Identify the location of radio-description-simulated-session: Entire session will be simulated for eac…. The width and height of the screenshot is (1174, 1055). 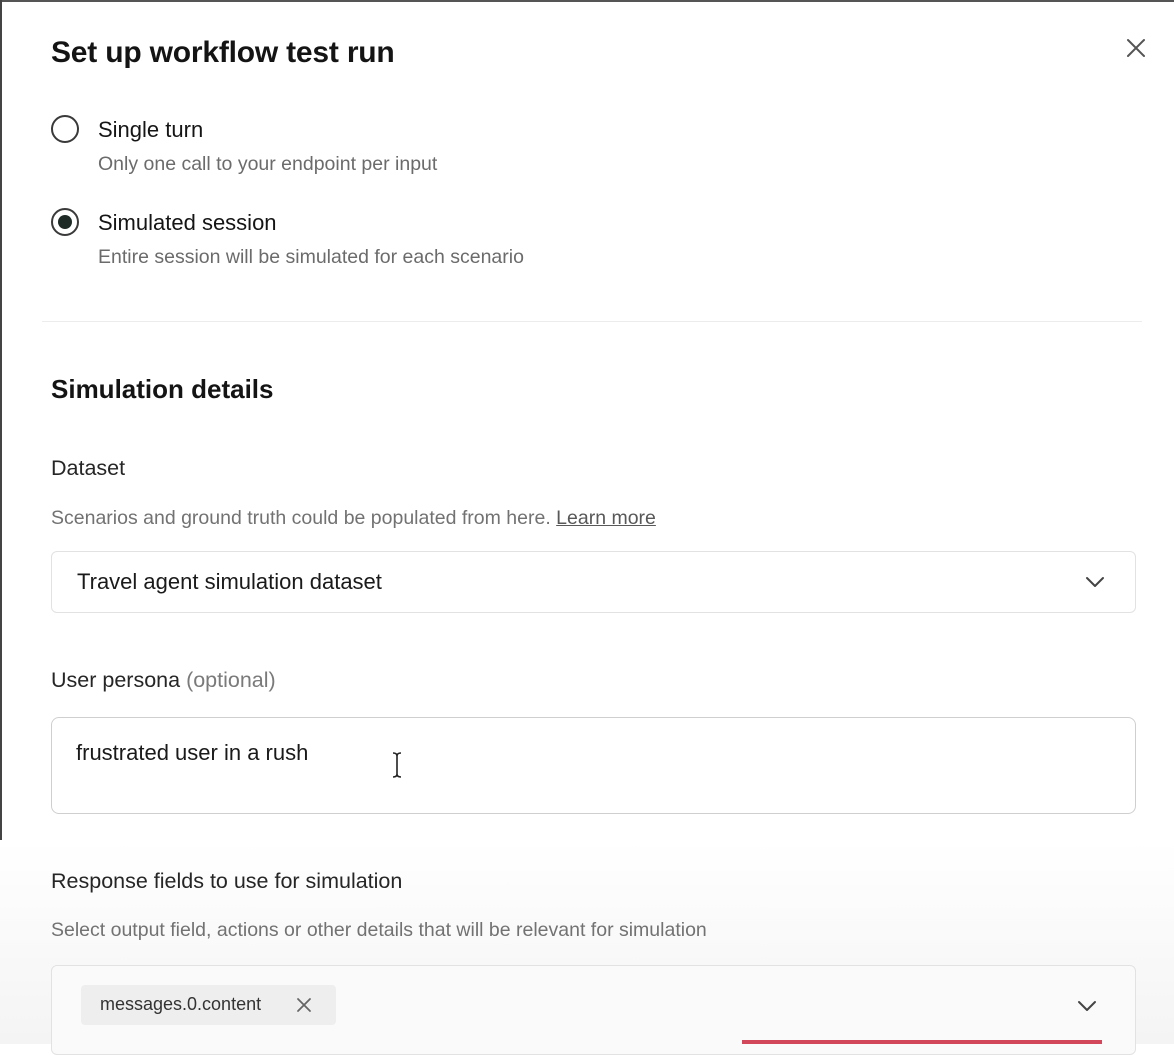
(311, 257).